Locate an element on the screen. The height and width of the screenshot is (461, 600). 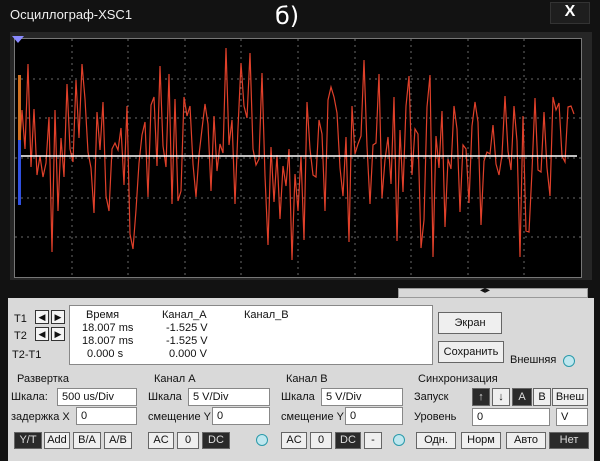
channel-b-offset-label: смещение Y is located at coordinates (312, 417).